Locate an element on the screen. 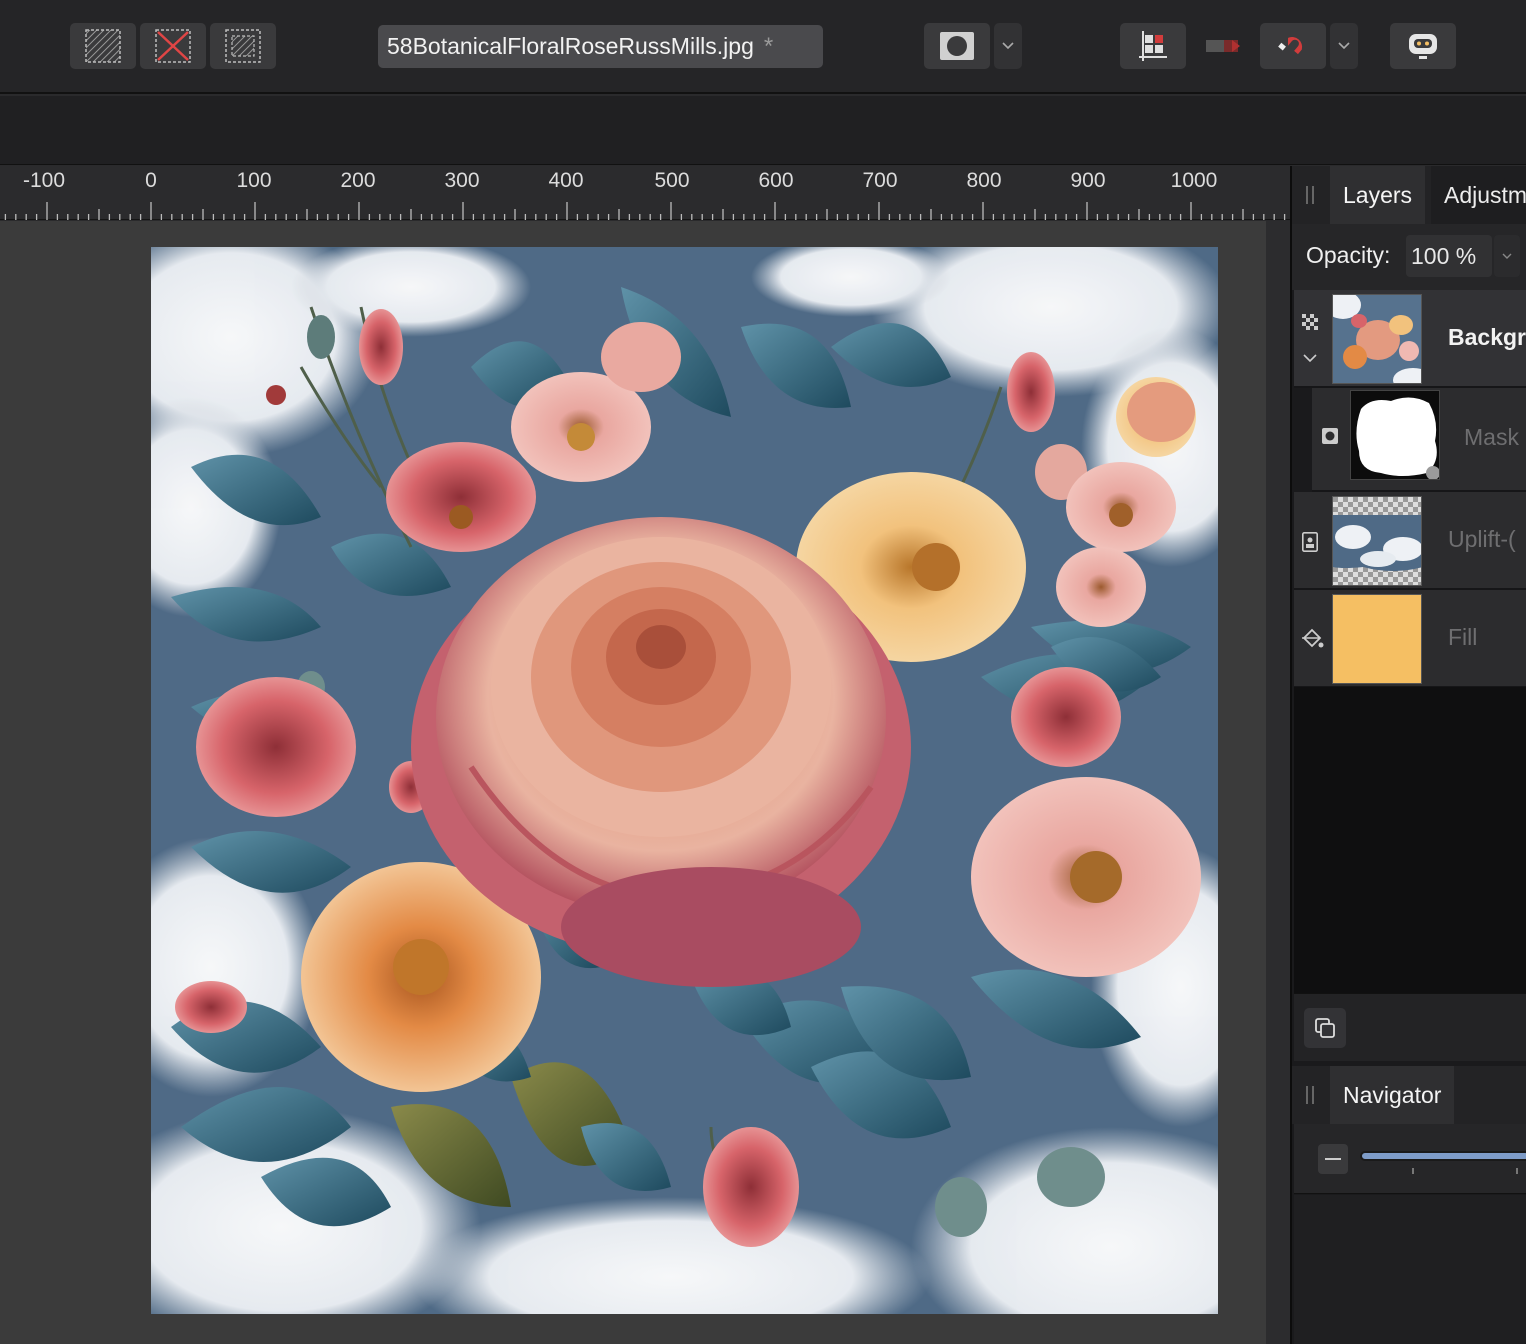 The image size is (1526, 1344). mask-layer-icon is located at coordinates (1330, 438).